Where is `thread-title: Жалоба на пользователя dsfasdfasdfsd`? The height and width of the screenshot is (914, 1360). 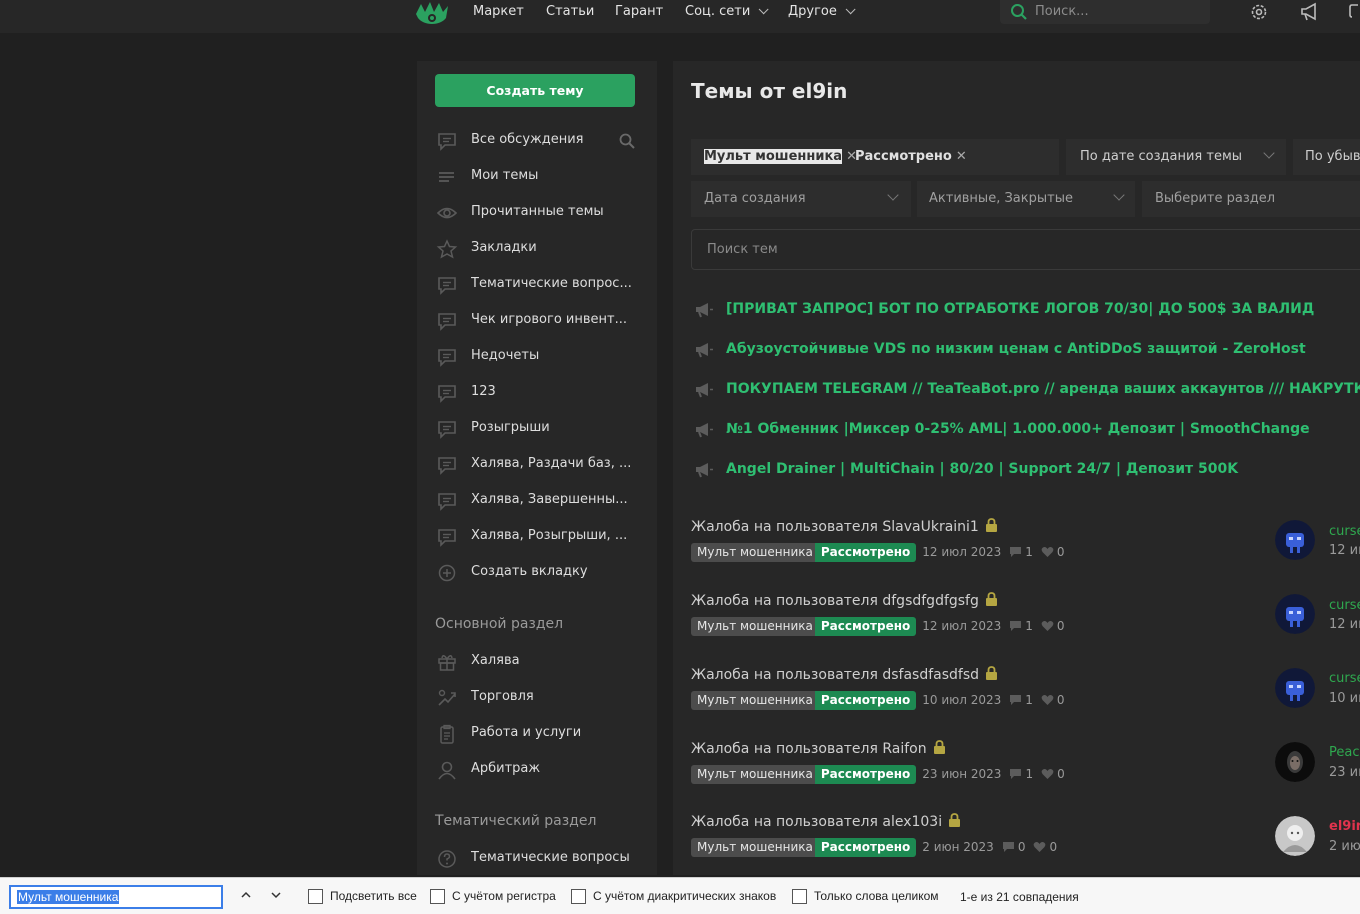 thread-title: Жалоба на пользователя dsfasdfasdfsd is located at coordinates (844, 674).